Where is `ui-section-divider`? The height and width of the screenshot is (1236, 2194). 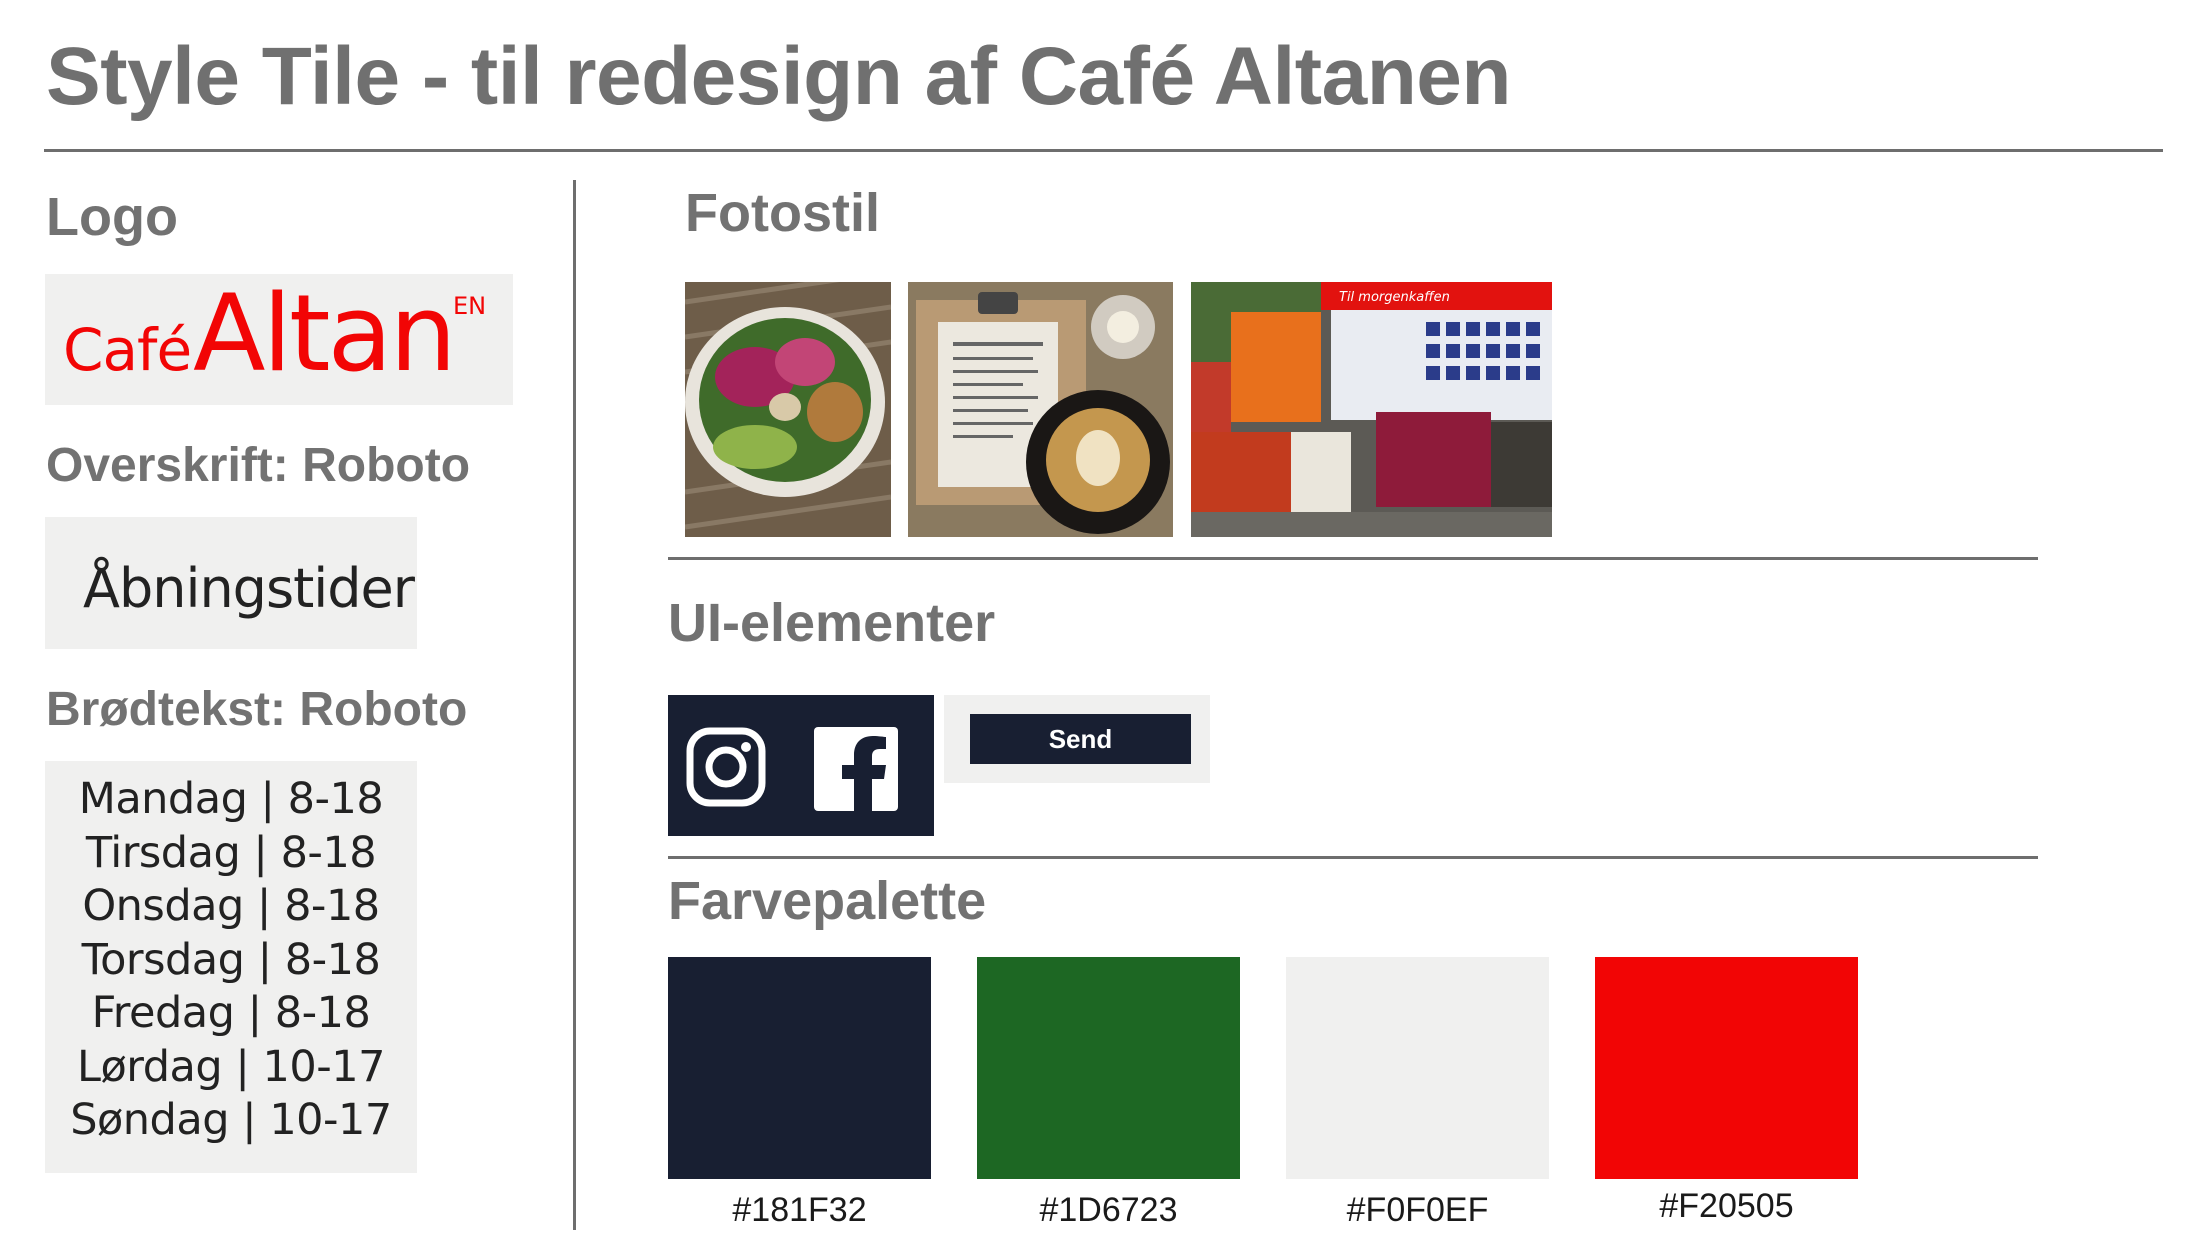 ui-section-divider is located at coordinates (1353, 857).